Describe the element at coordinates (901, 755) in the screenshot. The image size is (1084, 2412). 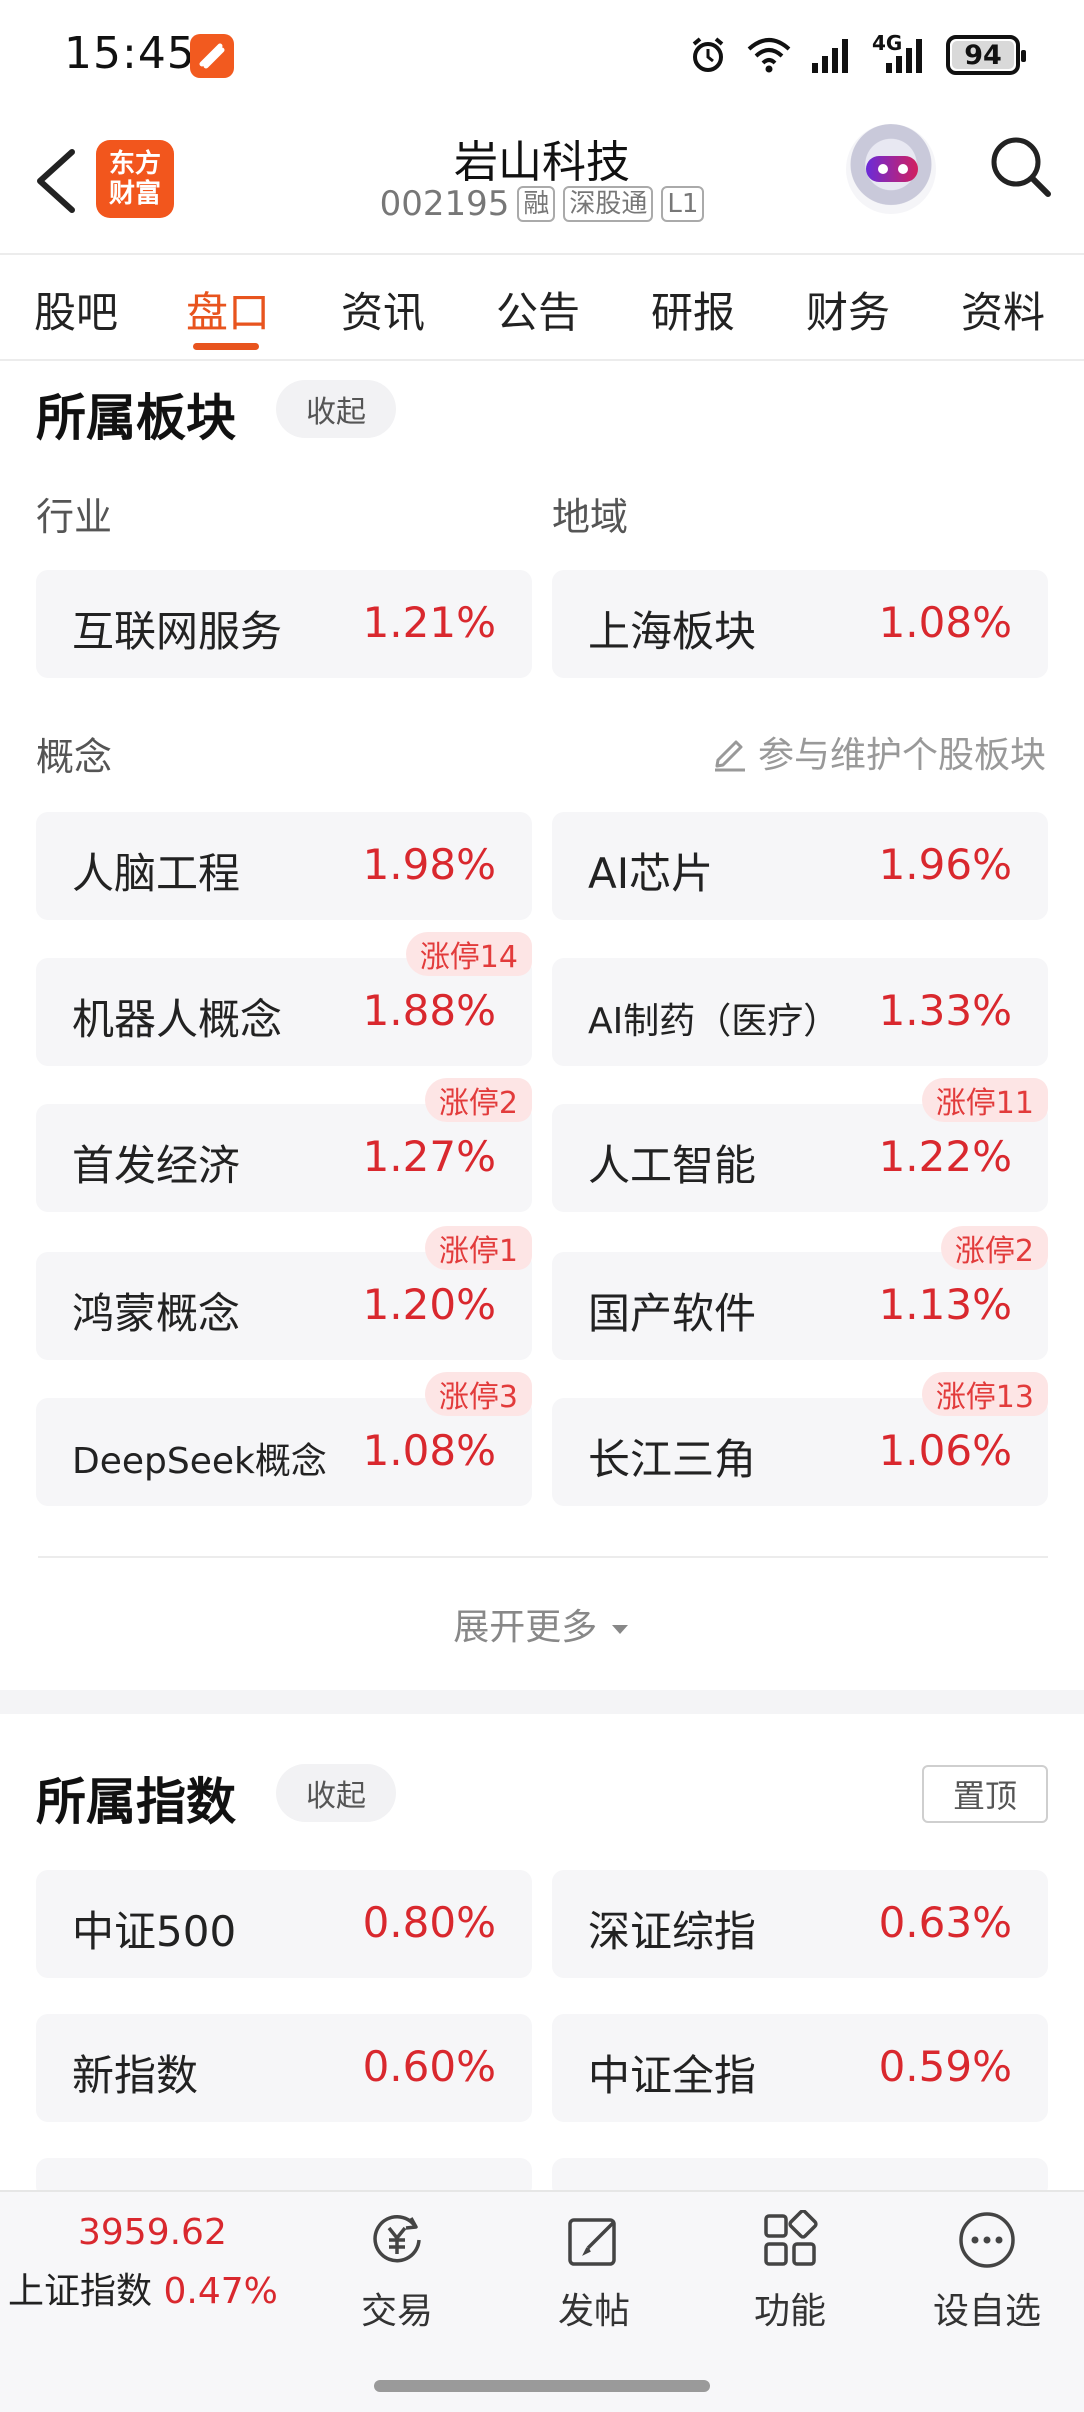
I see `maintain-link-label: 参与维护个股板块` at that location.